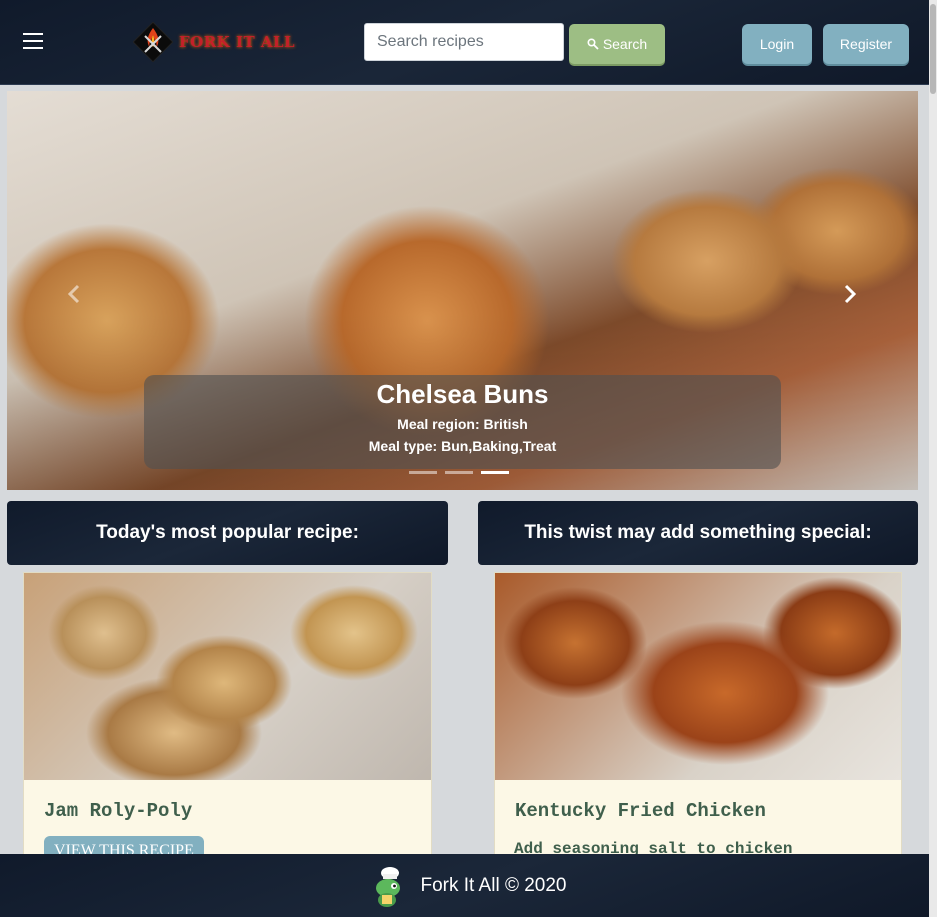  What do you see at coordinates (227, 533) in the screenshot?
I see `popular-recipe-heading: Today's most popular recipe:` at bounding box center [227, 533].